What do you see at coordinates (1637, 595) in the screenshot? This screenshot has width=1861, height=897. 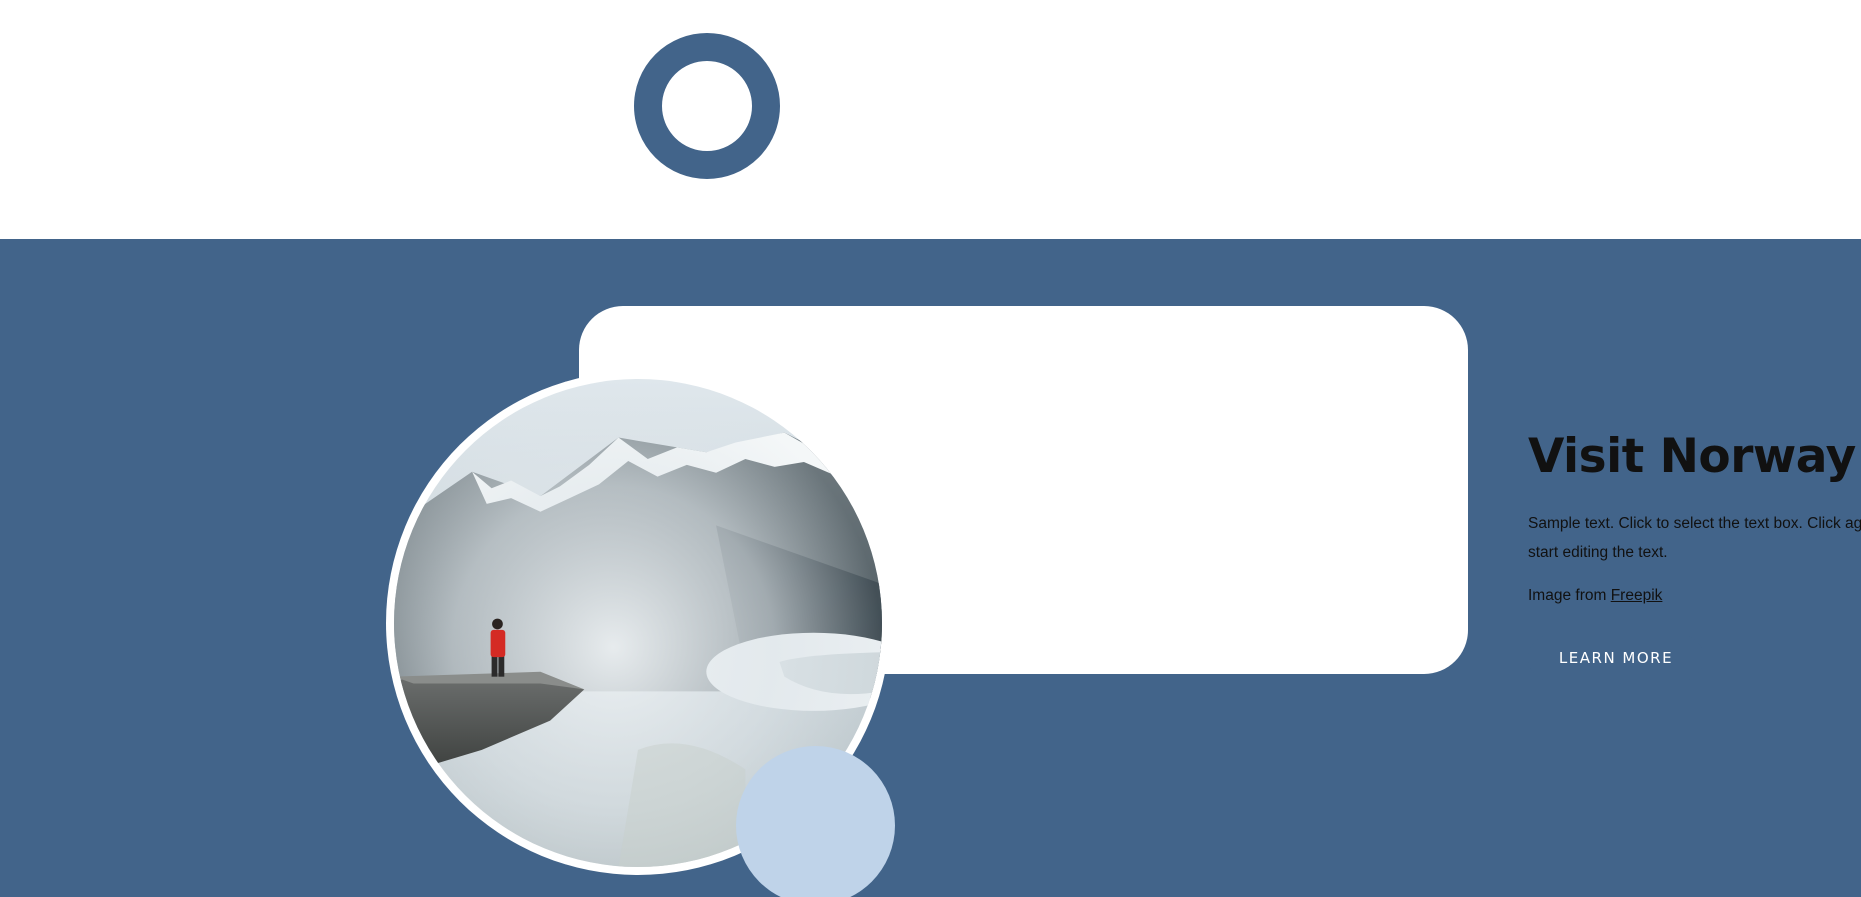 I see `freepik-link: Freepik` at bounding box center [1637, 595].